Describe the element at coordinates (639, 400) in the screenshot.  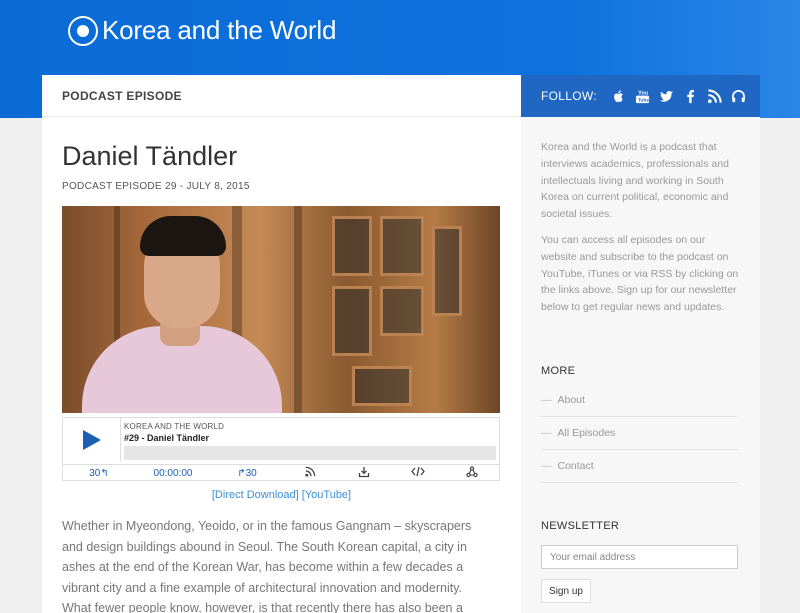
I see `more-item-about: — About` at that location.